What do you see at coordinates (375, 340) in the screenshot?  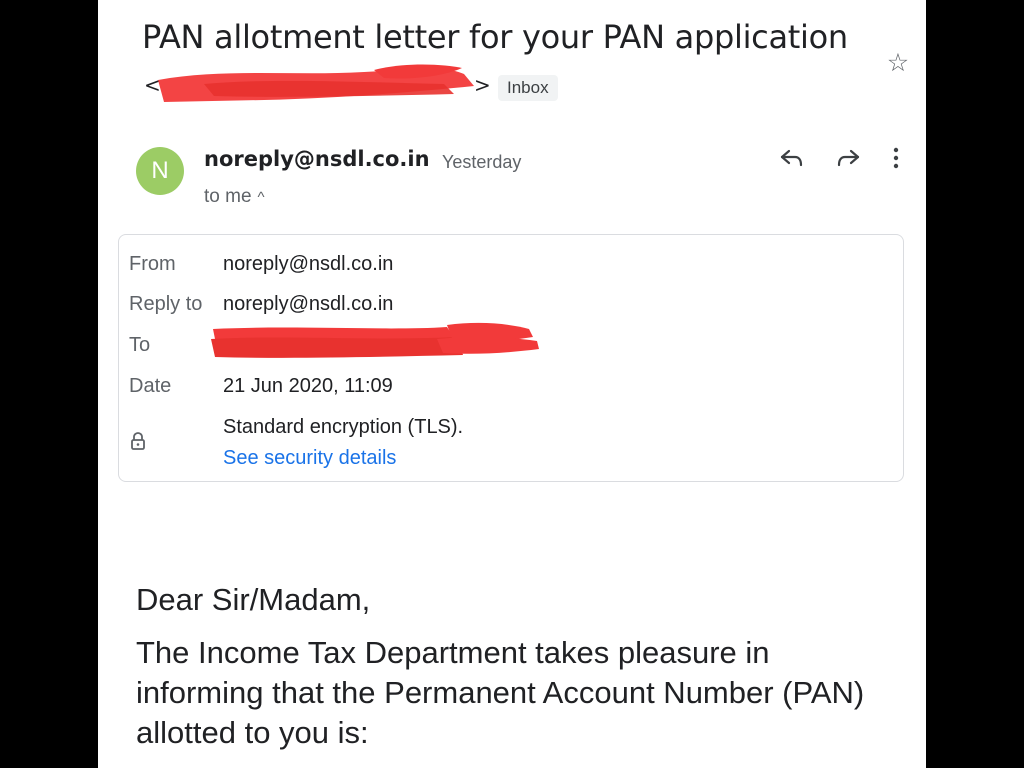 I see `redacted-recipient-address` at bounding box center [375, 340].